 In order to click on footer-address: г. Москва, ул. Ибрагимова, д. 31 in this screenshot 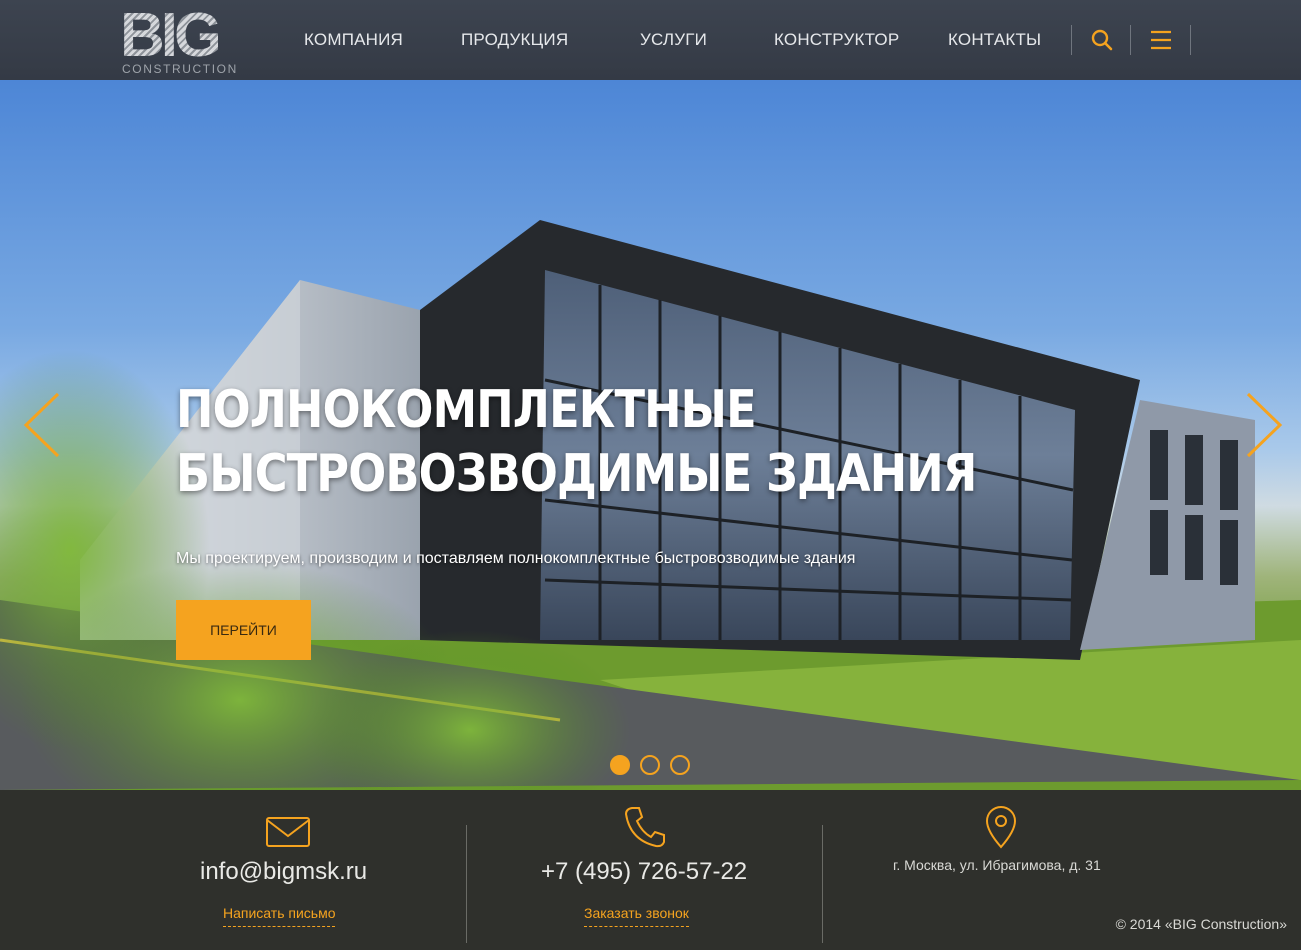, I will do `click(997, 865)`.